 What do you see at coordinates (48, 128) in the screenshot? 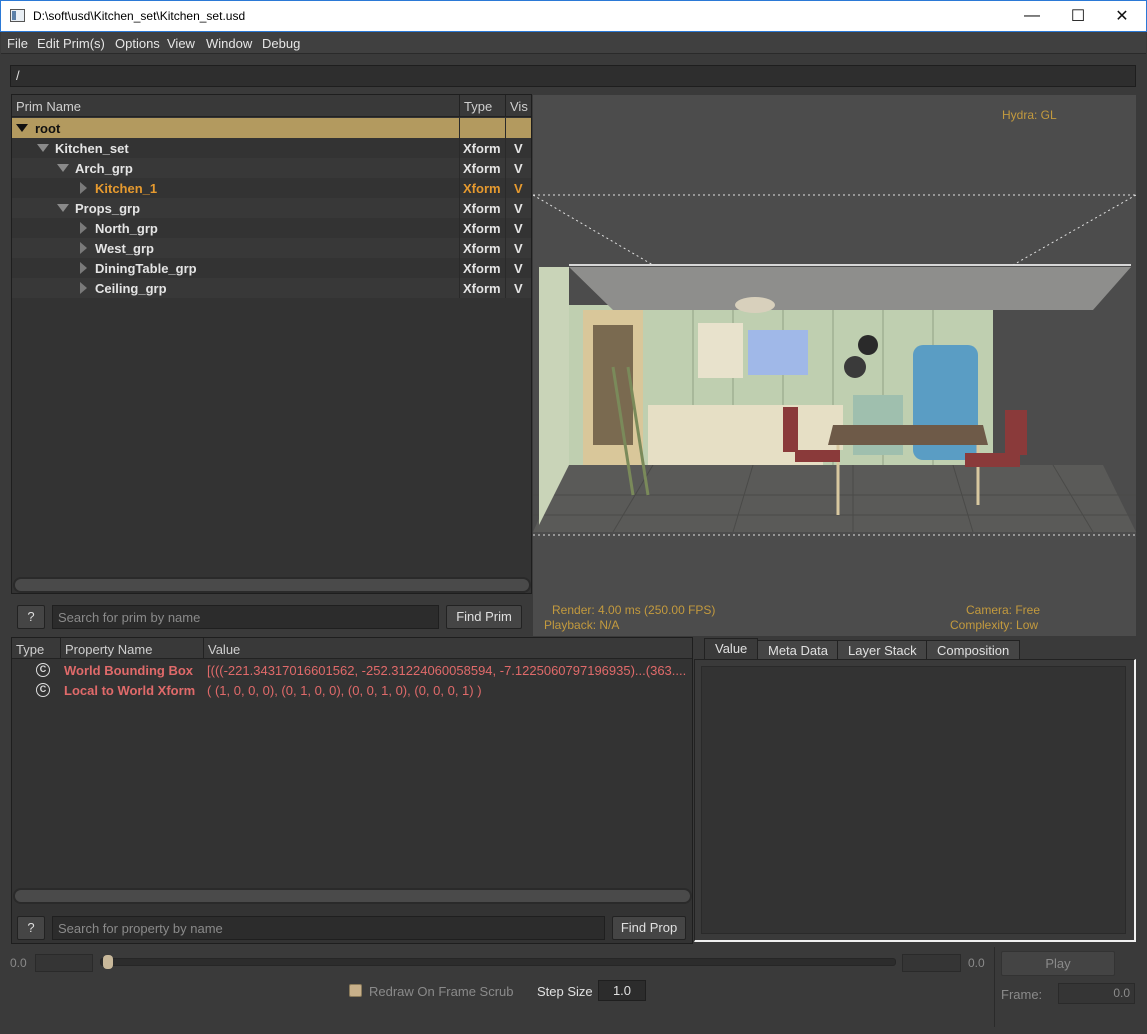
I see `prim-name: root` at bounding box center [48, 128].